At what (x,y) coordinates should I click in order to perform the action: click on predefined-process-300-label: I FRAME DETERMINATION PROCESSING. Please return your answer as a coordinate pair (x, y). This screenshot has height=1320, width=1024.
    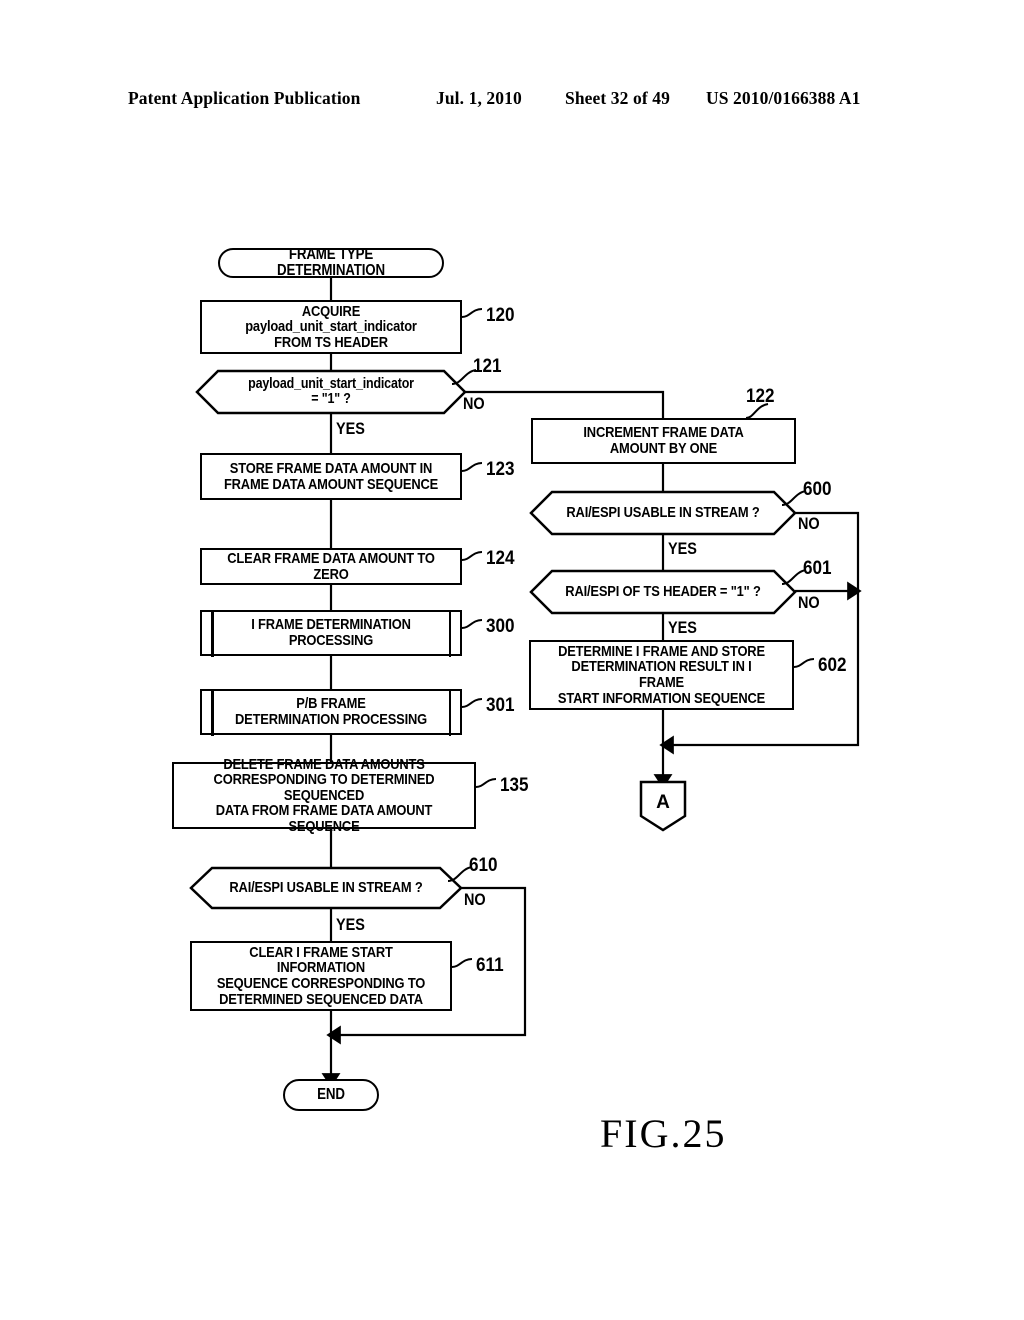
    Looking at the image, I should click on (331, 632).